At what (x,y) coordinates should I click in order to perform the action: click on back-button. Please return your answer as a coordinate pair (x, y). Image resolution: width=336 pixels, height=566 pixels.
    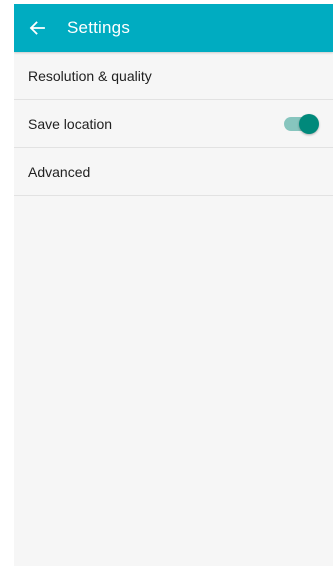
    Looking at the image, I should click on (40, 28).